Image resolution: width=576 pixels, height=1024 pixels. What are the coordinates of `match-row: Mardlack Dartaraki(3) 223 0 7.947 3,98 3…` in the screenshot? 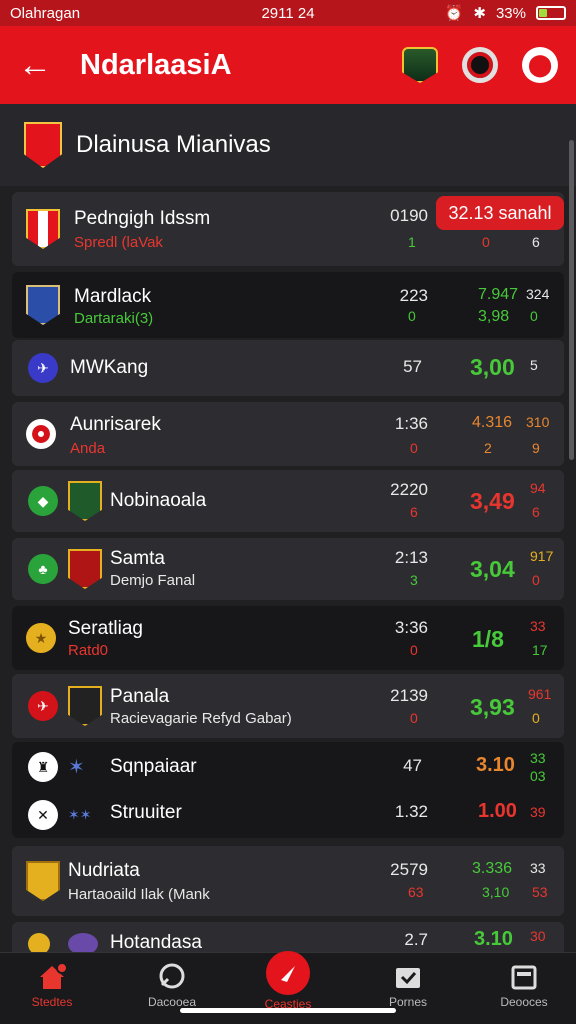 It's located at (288, 305).